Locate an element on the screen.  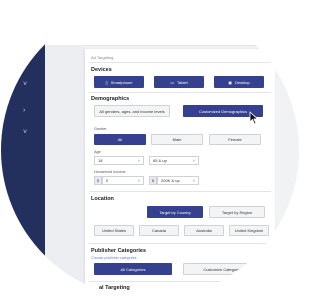
gender-male-option: Male is located at coordinates (177, 139).